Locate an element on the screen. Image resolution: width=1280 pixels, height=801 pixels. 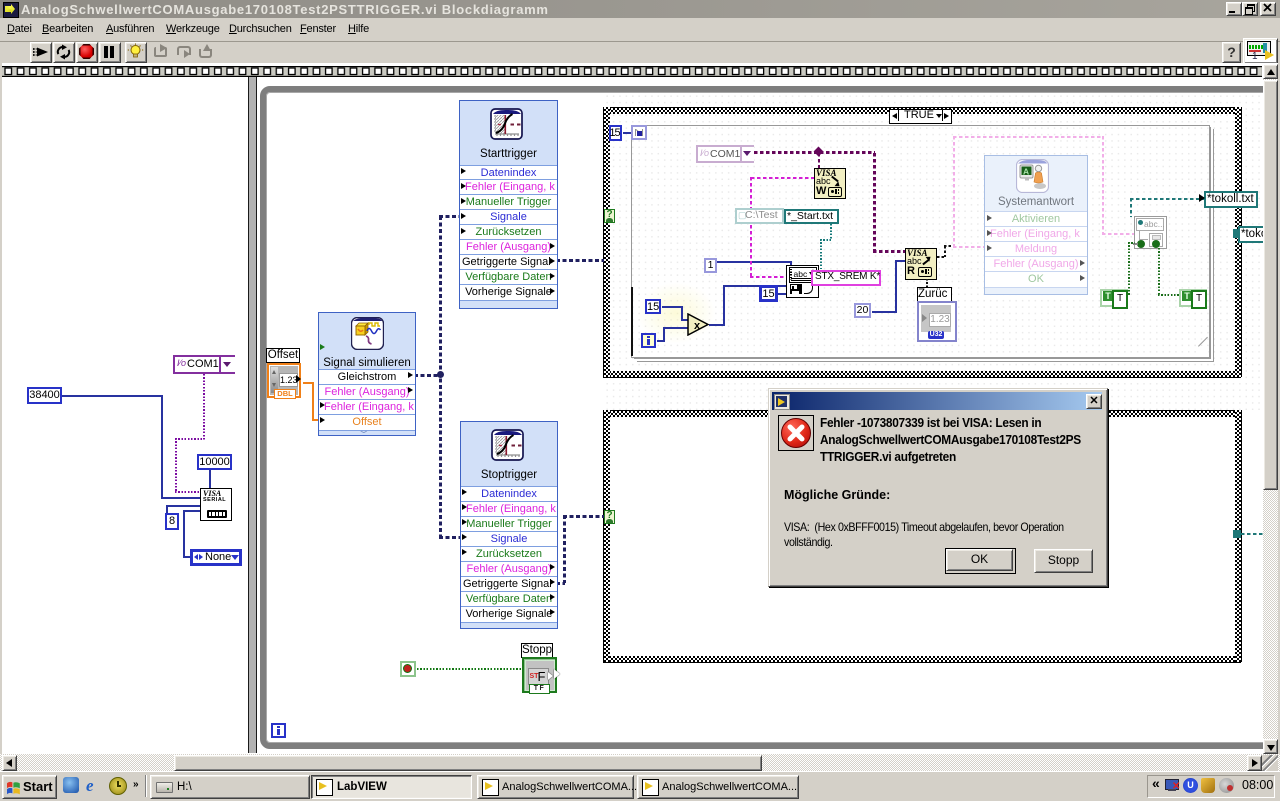
svg-text: x is located at coordinates (697, 326).